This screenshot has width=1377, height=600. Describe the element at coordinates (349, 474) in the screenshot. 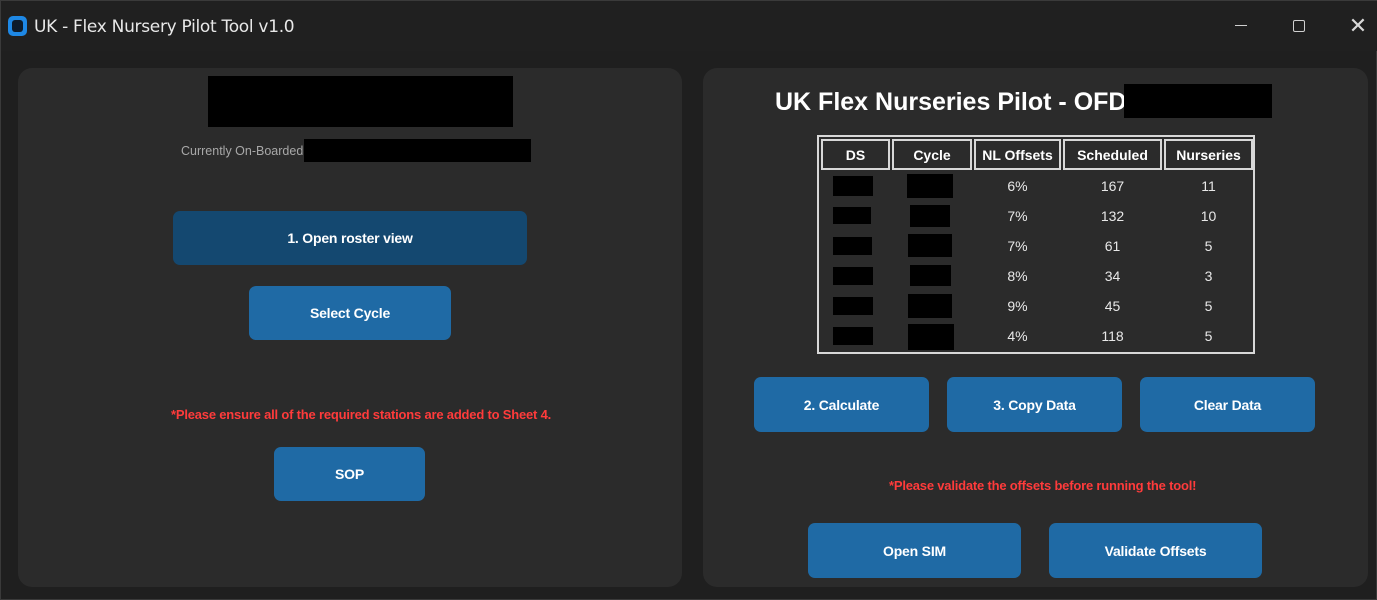

I see `sop-button: SOP` at that location.